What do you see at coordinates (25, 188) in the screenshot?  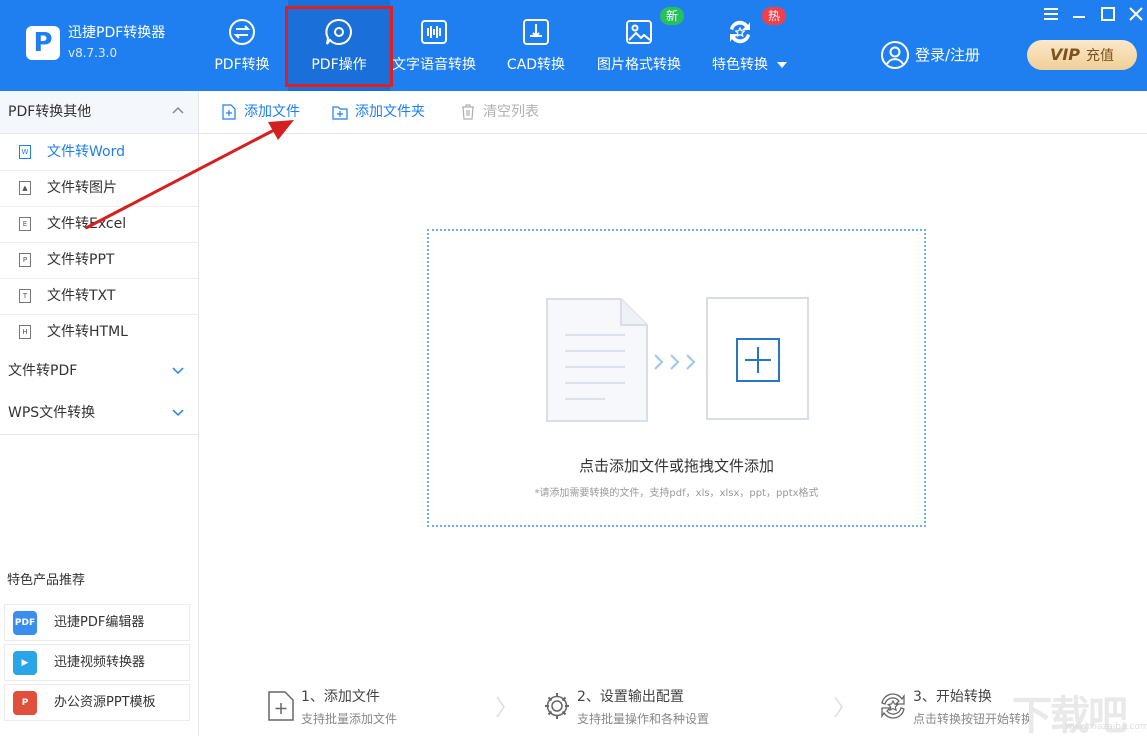 I see `image-file-icon: ▲` at bounding box center [25, 188].